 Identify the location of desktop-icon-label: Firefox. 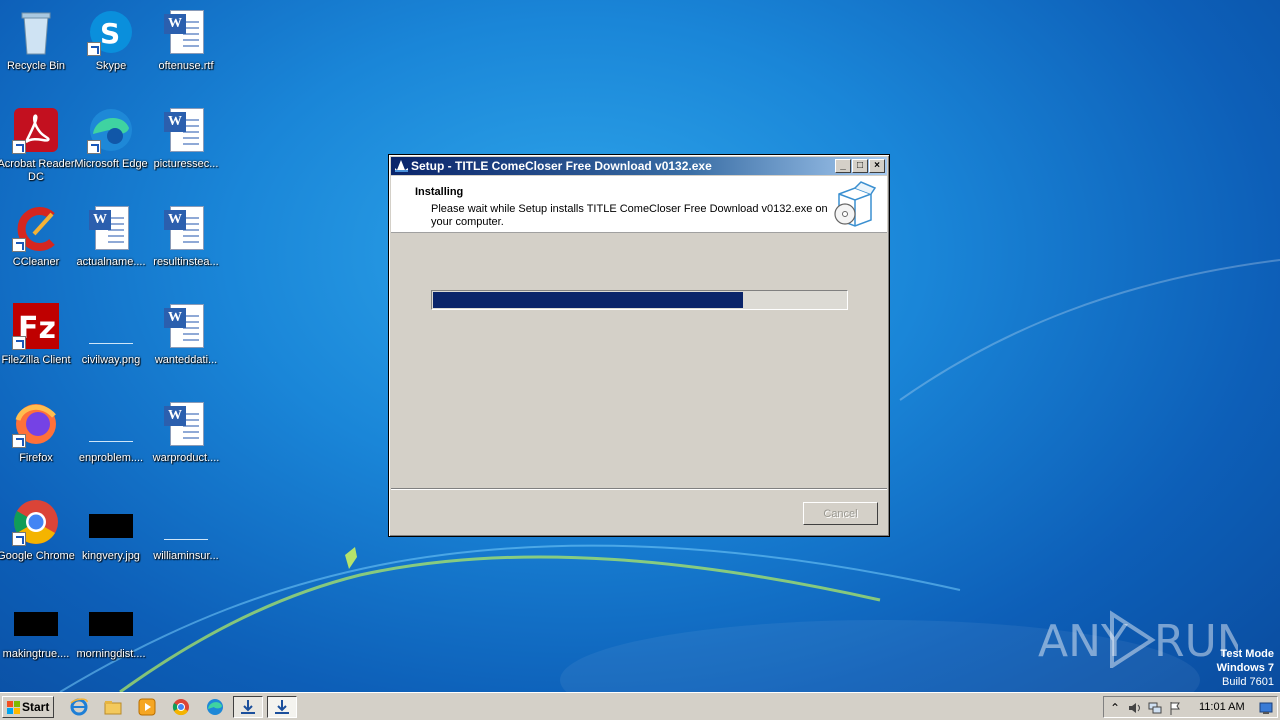
(36, 458).